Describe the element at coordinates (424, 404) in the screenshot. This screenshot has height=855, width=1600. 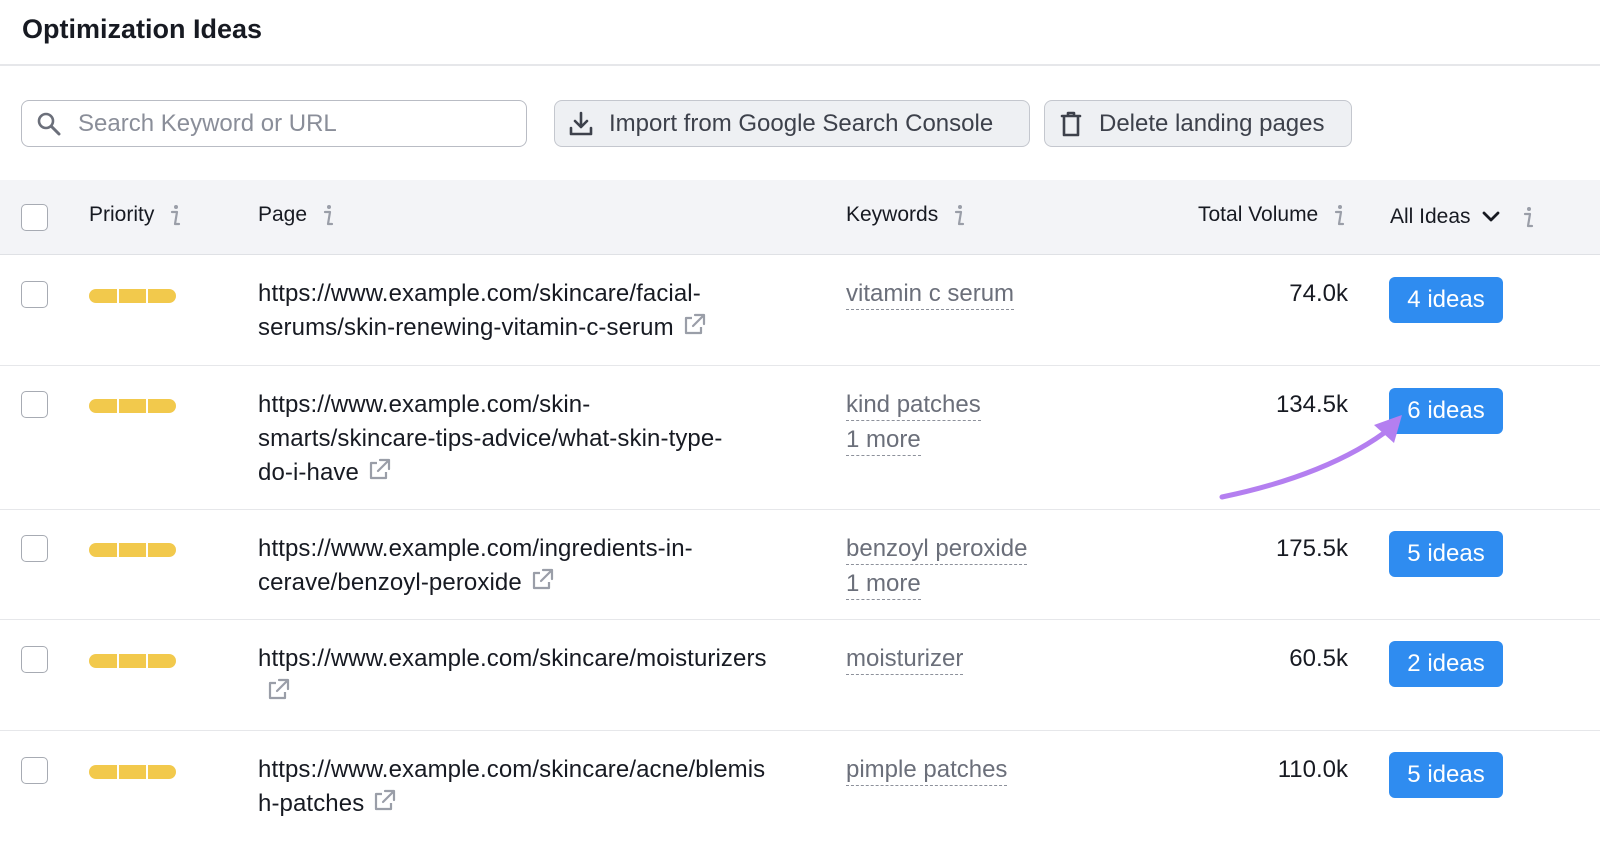
I see `page-url-line: https://www.example.com/skin-` at that location.